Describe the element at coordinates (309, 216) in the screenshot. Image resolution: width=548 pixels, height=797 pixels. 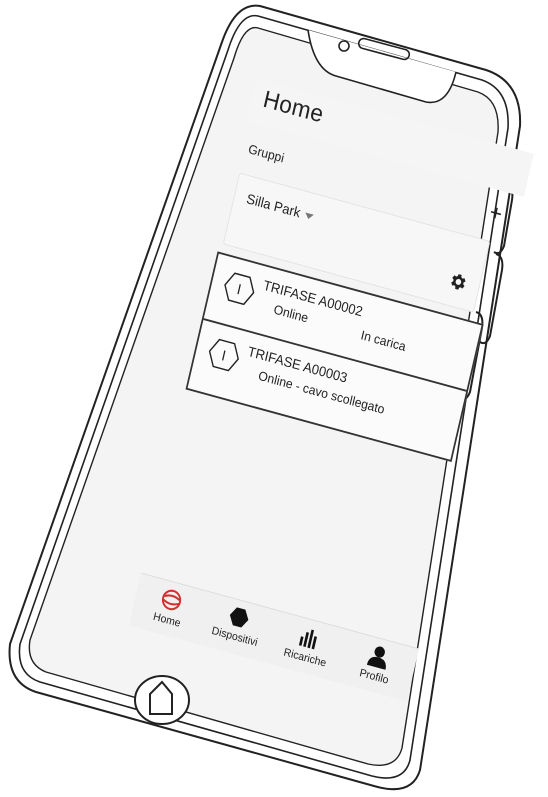
I see `chevron-down-icon` at that location.